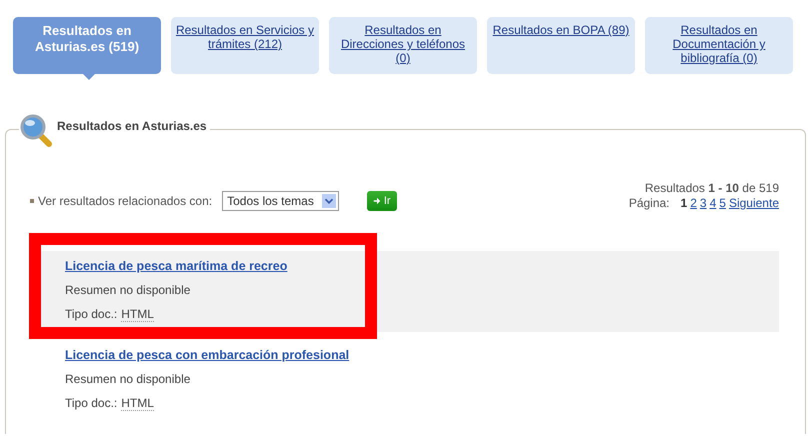 Image resolution: width=812 pixels, height=436 pixels. I want to click on result-link: Licencia de pesca con embarcación profesional, so click(422, 355).